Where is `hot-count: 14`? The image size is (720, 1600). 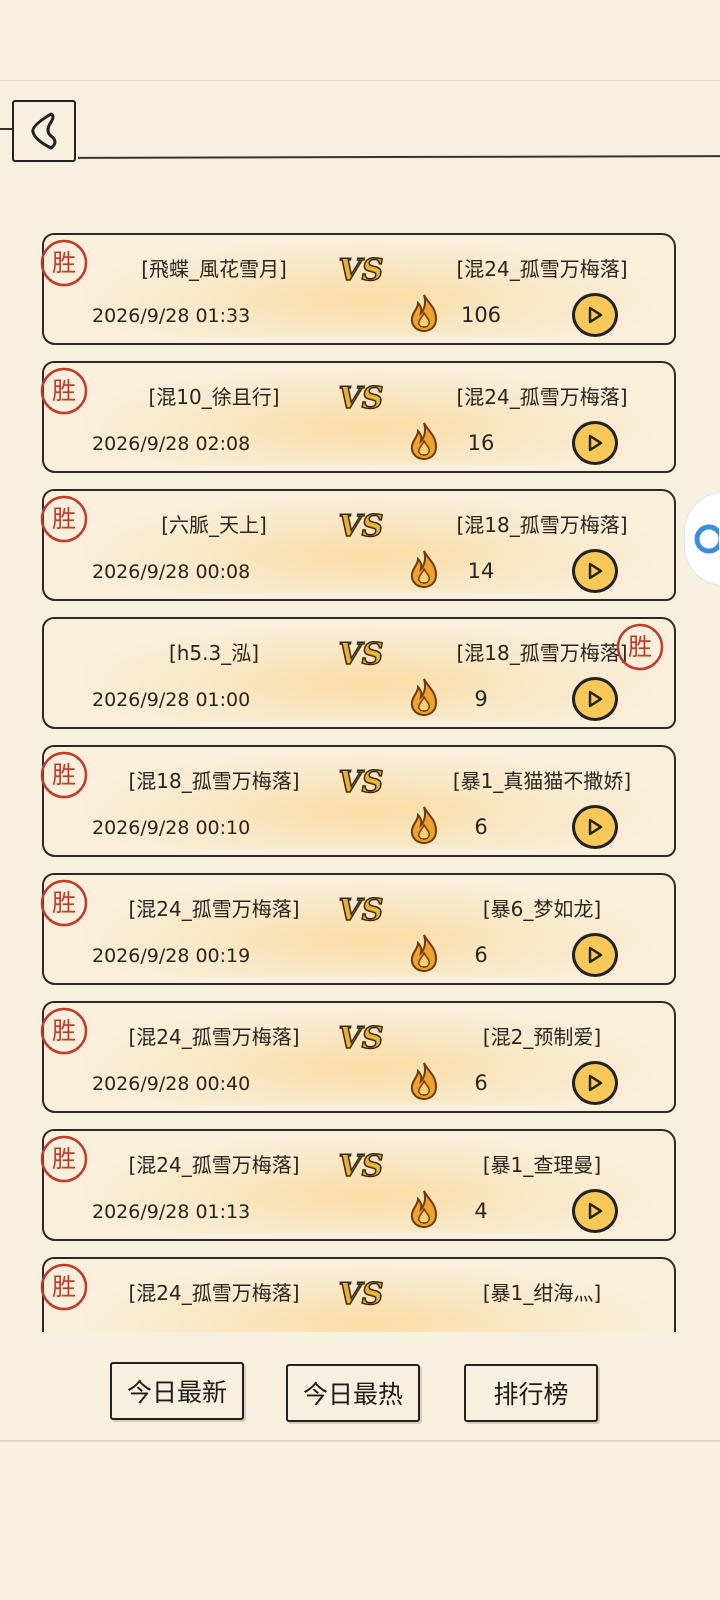
hot-count: 14 is located at coordinates (481, 571).